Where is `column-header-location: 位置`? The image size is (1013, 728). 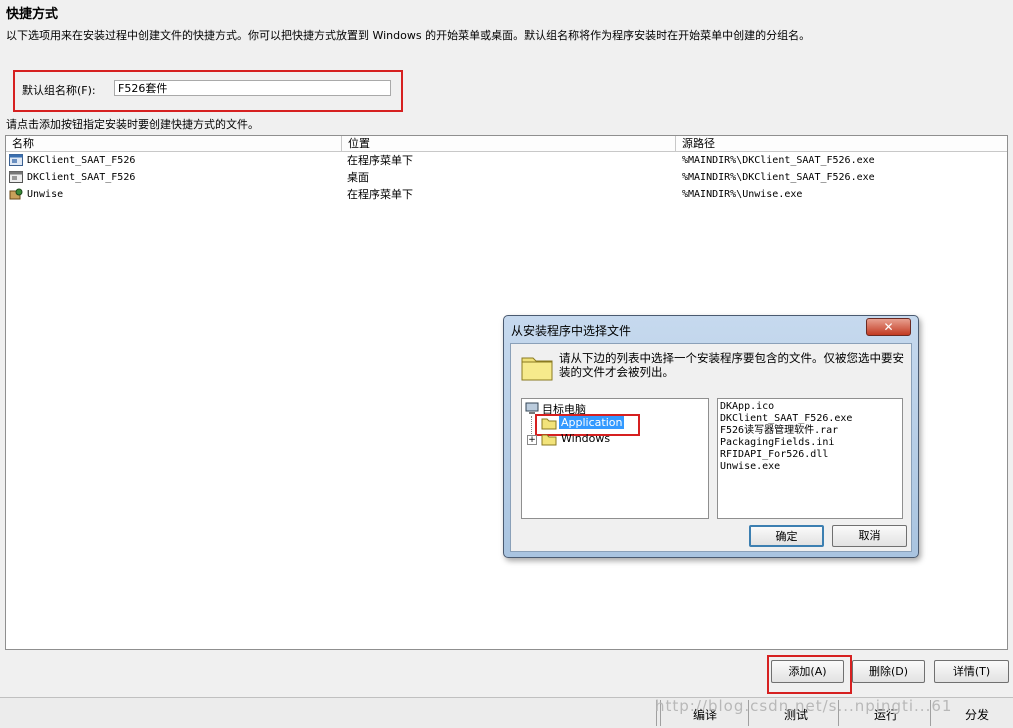 column-header-location: 位置 is located at coordinates (509, 144).